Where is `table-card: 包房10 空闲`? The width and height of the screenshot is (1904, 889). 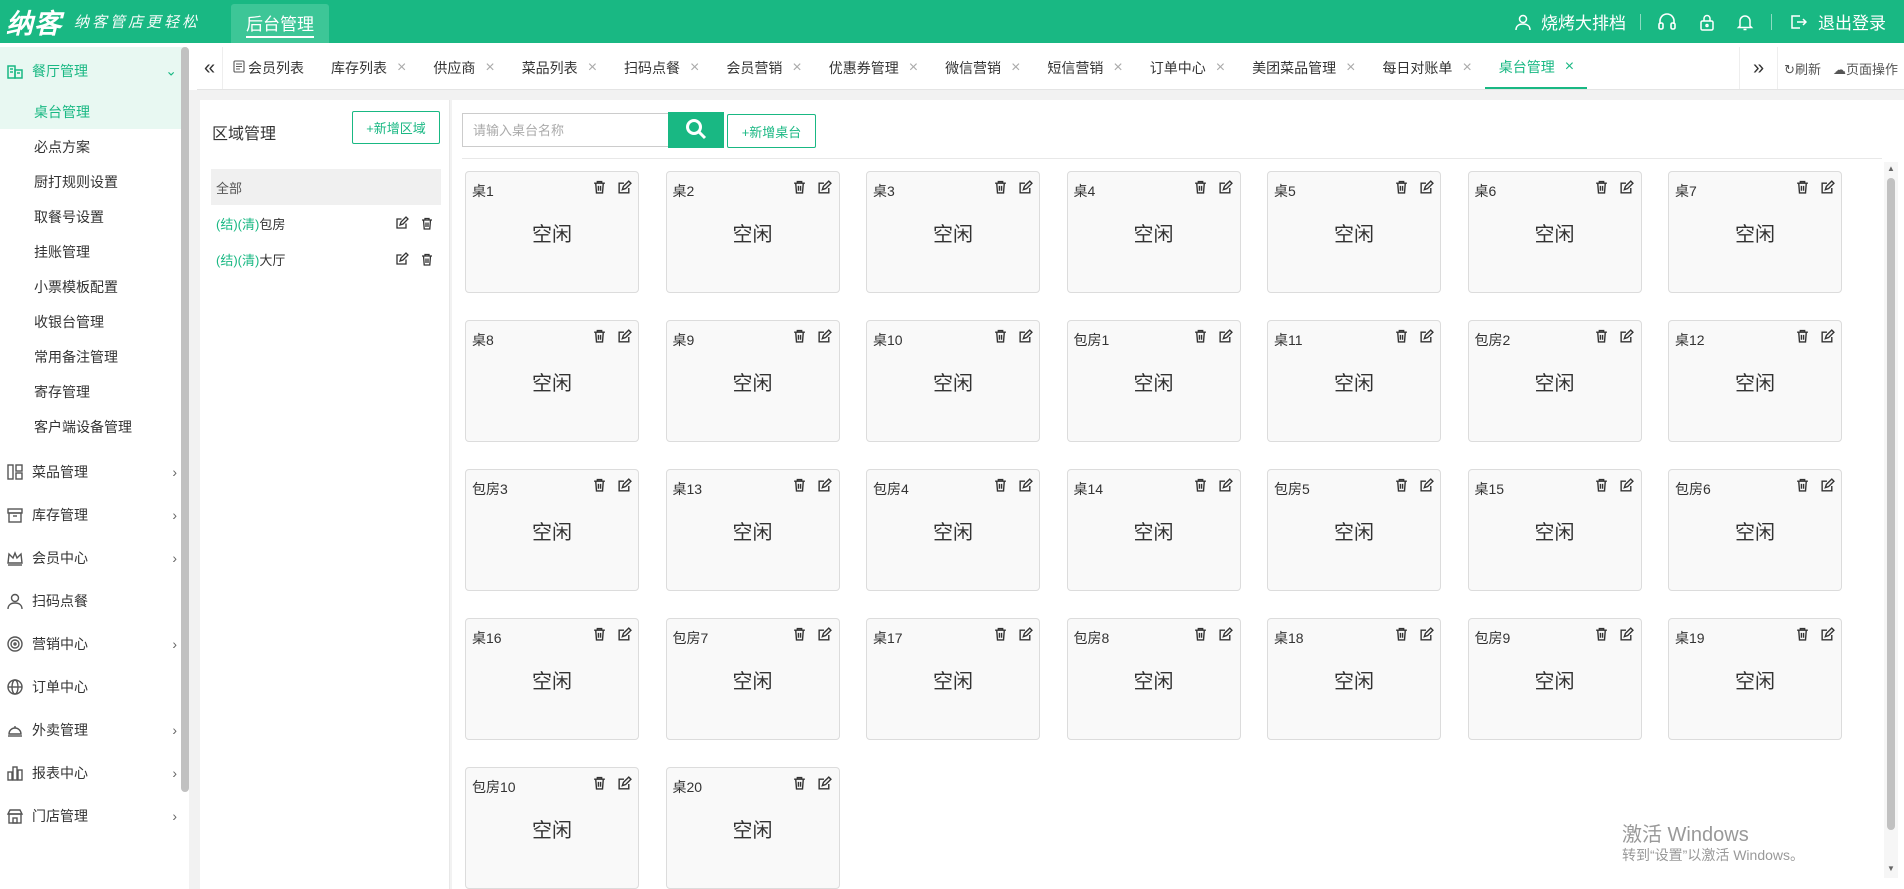 table-card: 包房10 空闲 is located at coordinates (552, 828).